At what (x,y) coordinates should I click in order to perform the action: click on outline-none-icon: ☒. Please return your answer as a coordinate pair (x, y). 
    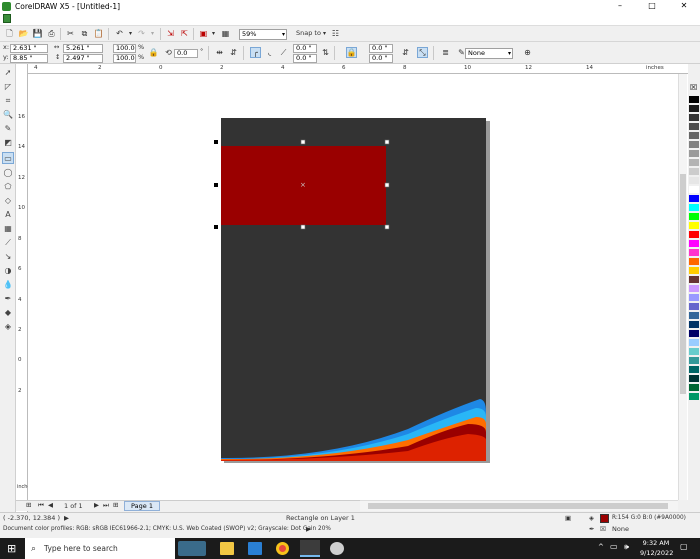
    Looking at the image, I should click on (603, 529).